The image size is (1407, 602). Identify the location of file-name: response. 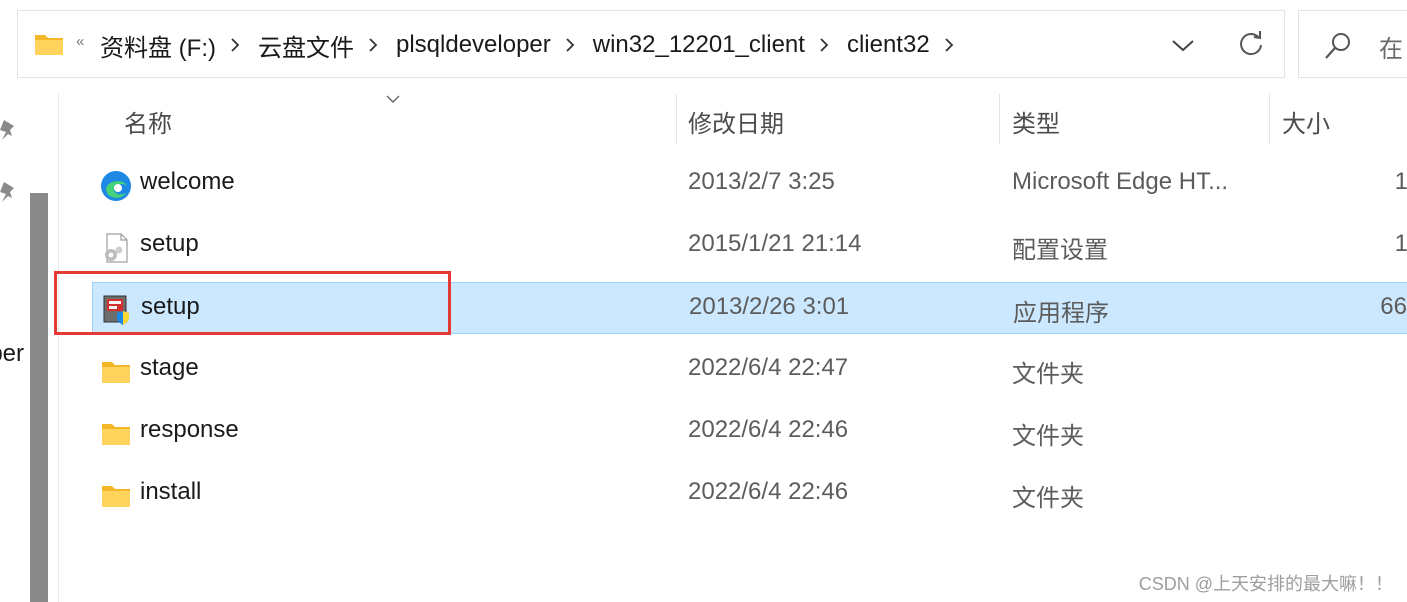
(189, 429).